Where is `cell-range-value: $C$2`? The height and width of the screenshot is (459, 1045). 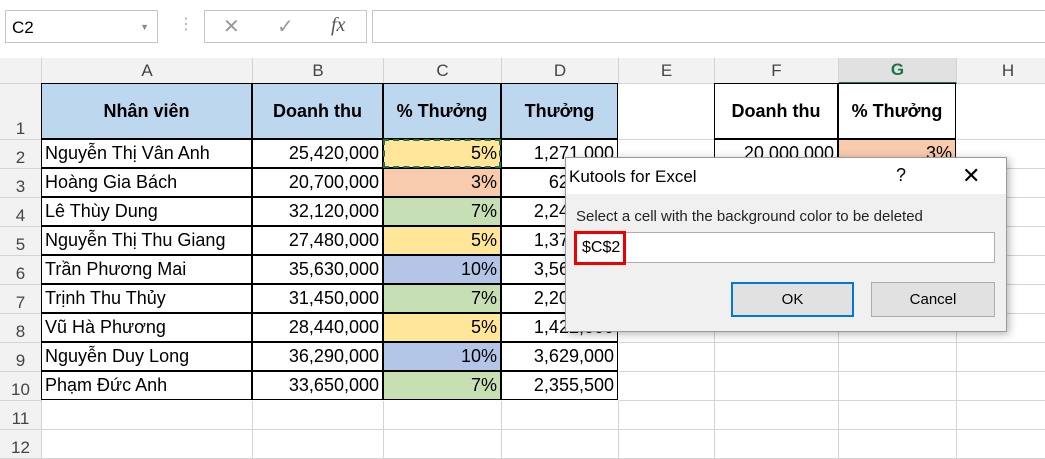 cell-range-value: $C$2 is located at coordinates (600, 248).